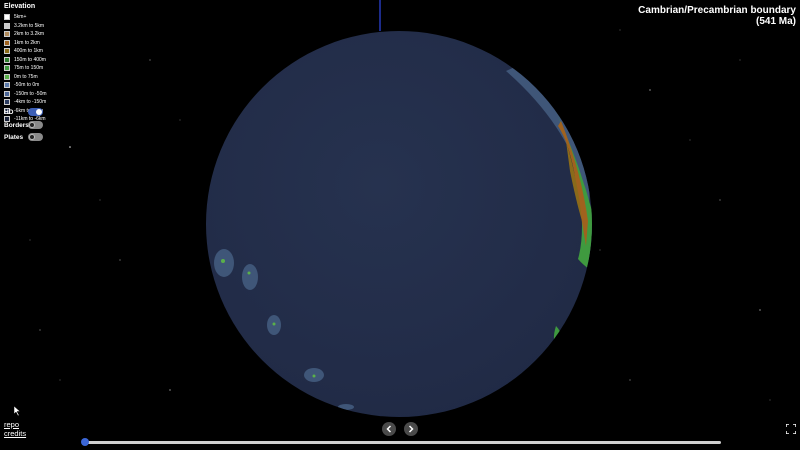 Image resolution: width=800 pixels, height=450 pixels. I want to click on legend-item: 1km to 2km, so click(25, 43).